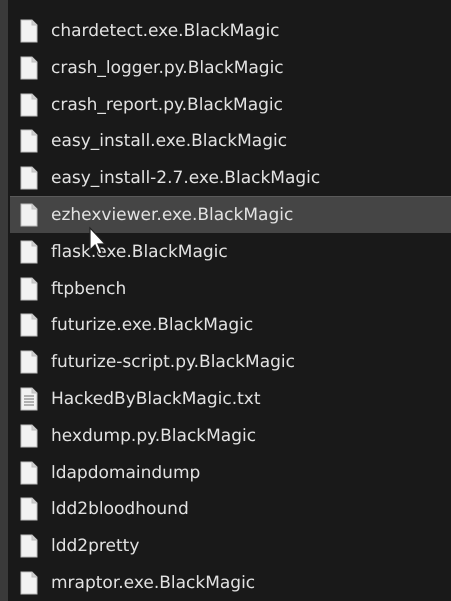  I want to click on file-name: hexdump.py.BlackMagic, so click(153, 436).